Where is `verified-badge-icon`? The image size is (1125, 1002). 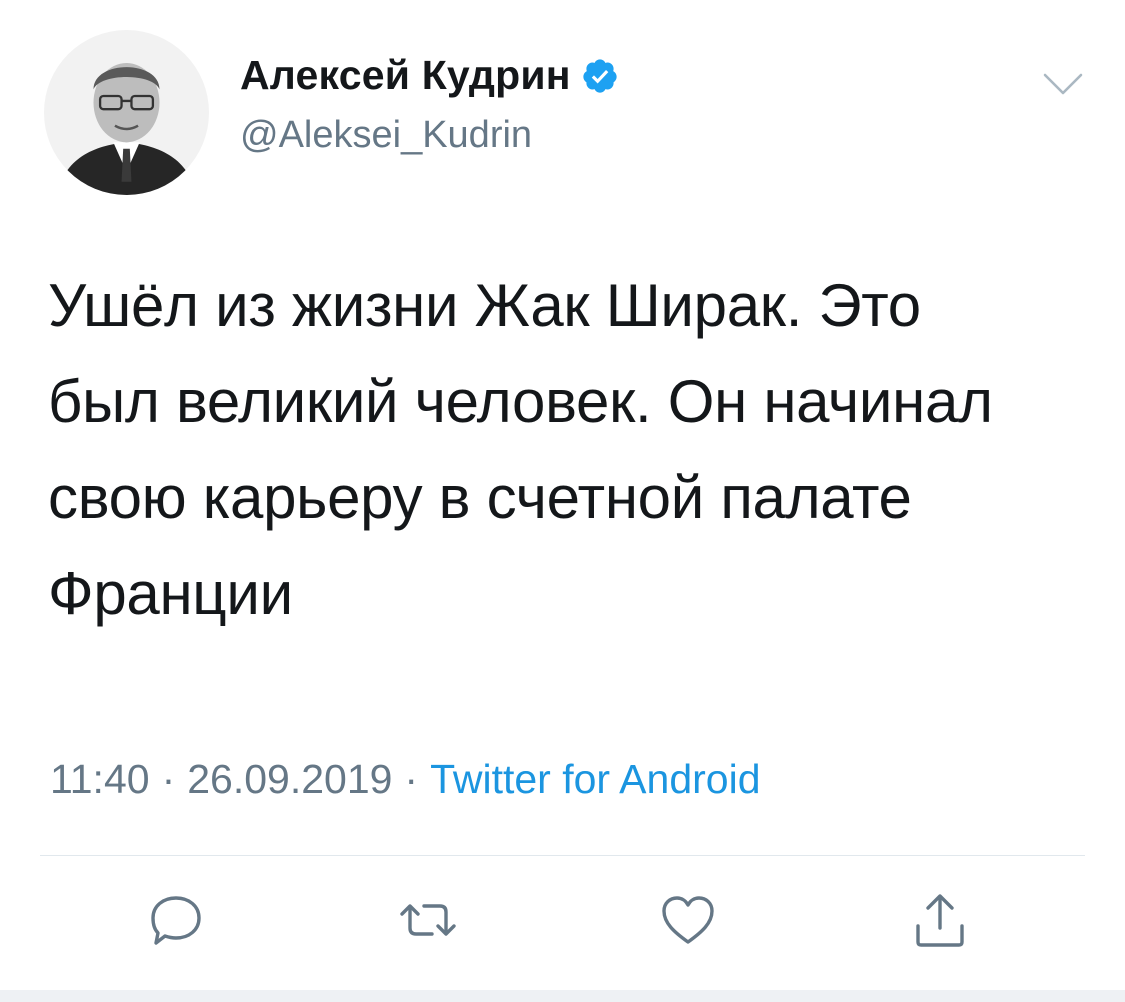 verified-badge-icon is located at coordinates (600, 76).